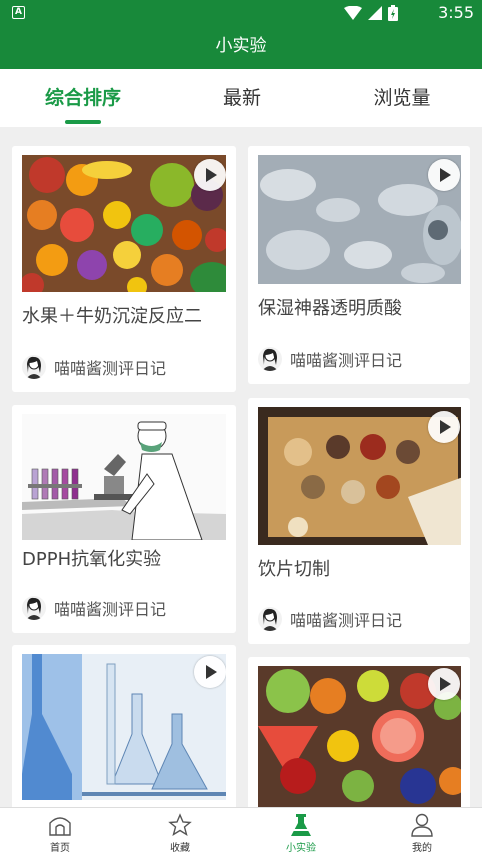  Describe the element at coordinates (393, 13) in the screenshot. I see `battery-icon` at that location.